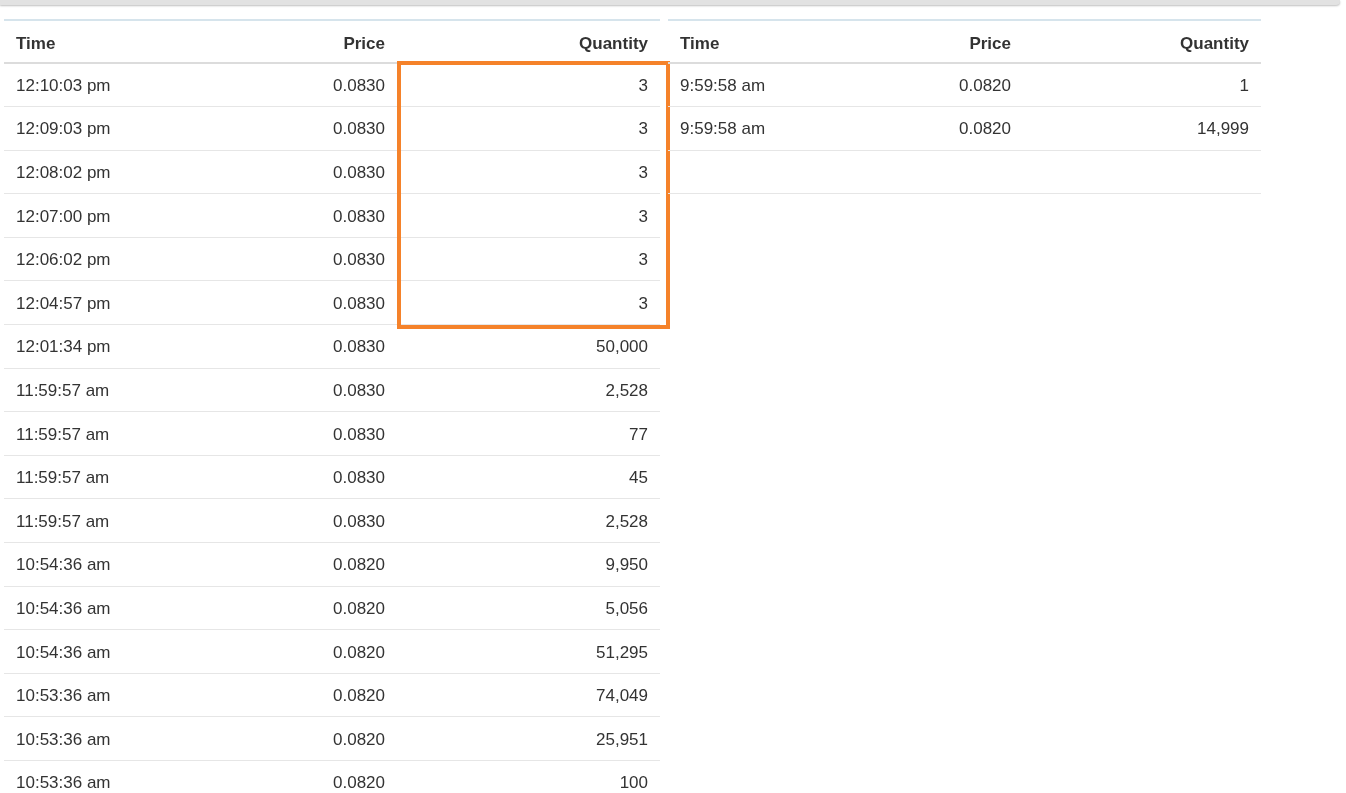 The width and height of the screenshot is (1346, 793). What do you see at coordinates (63, 347) in the screenshot?
I see `table-cell: 12:01:34 pm` at bounding box center [63, 347].